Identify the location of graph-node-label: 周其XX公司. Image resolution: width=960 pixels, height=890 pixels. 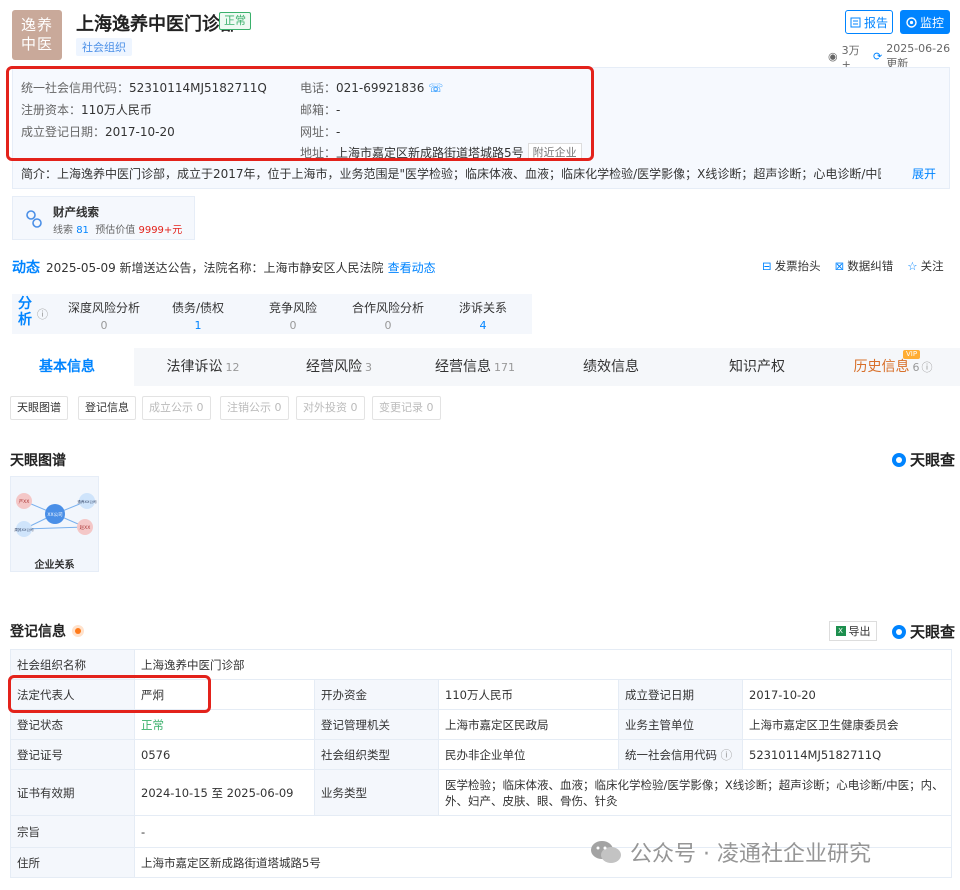
(24, 529).